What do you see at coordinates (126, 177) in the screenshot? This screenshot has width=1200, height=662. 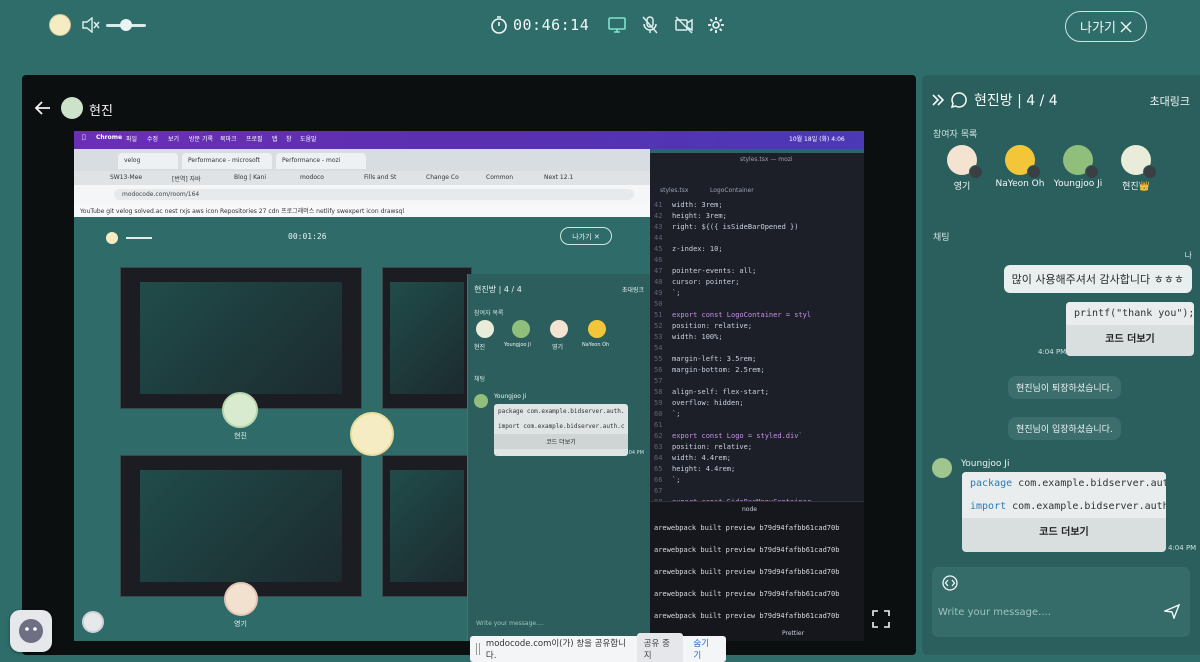 I see `browser-tab: SW13-Mee` at bounding box center [126, 177].